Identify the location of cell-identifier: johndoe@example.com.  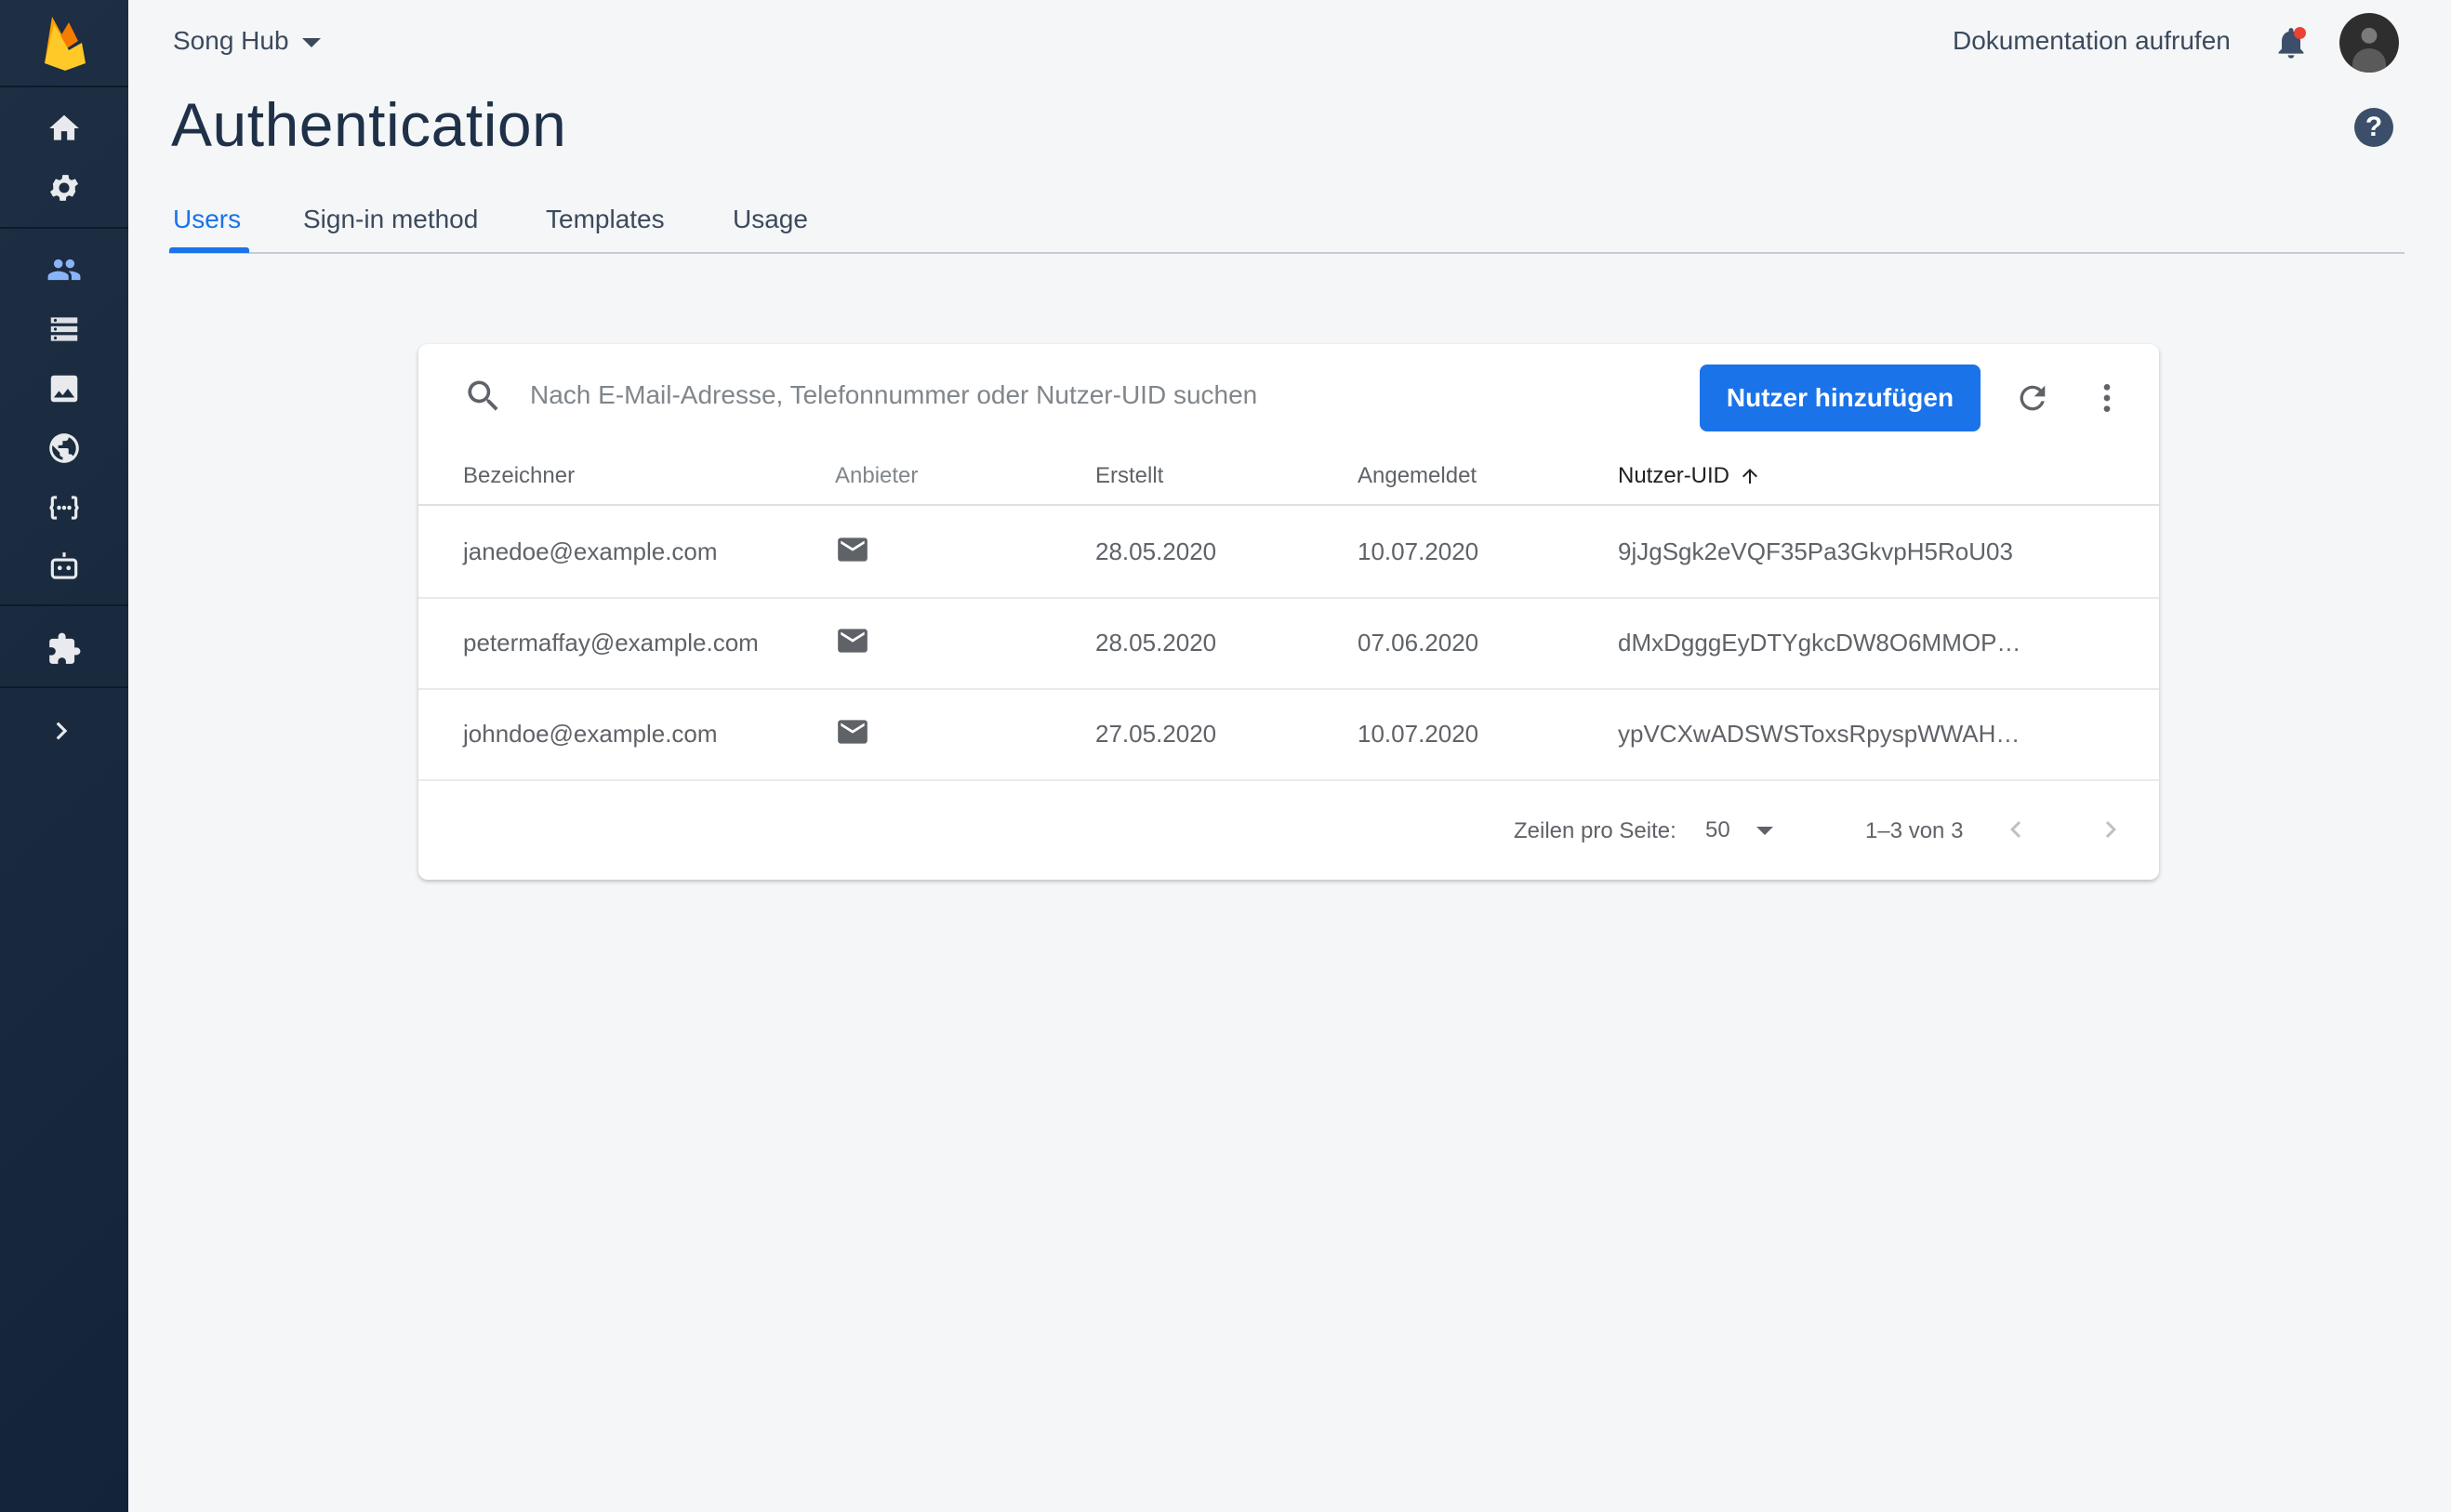
(590, 734).